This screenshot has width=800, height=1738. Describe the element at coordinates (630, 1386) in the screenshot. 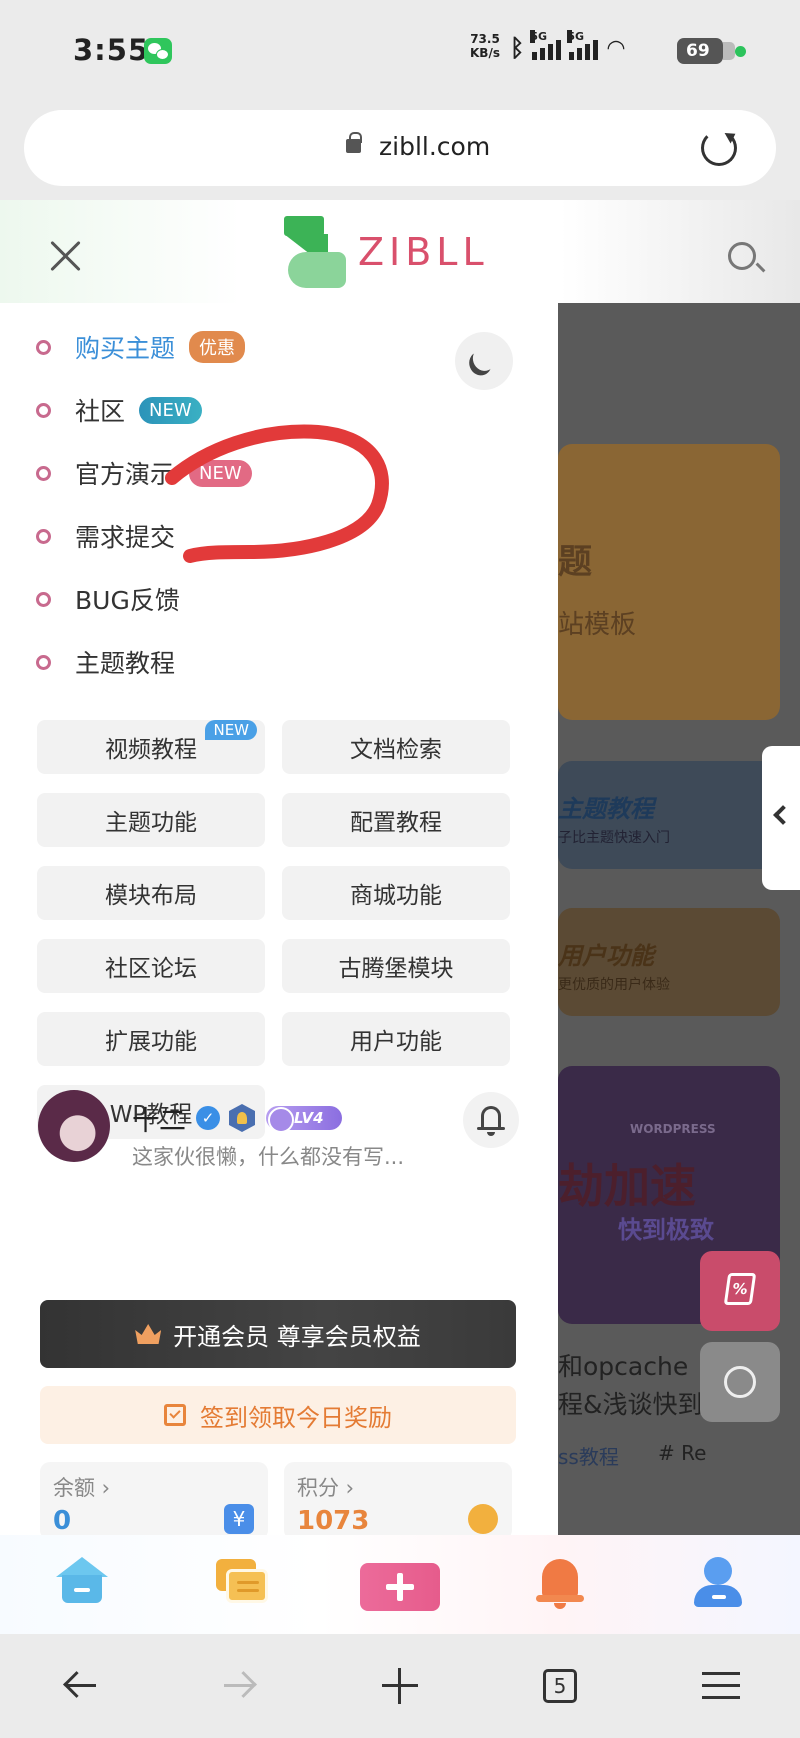

I see `article-title: 和opcache 程&浅谈快到` at that location.